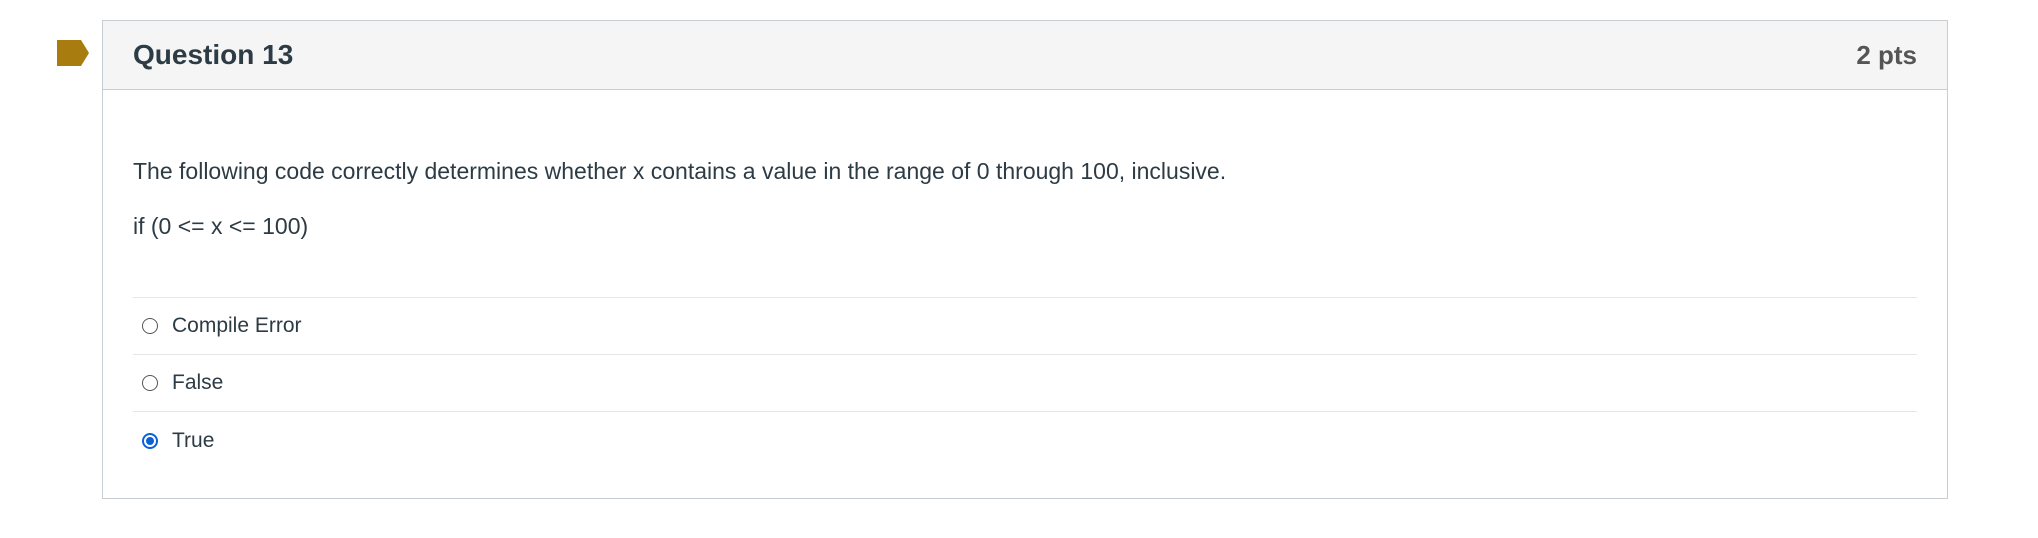 This screenshot has height=538, width=2038. Describe the element at coordinates (193, 440) in the screenshot. I see `answer-label: True` at that location.